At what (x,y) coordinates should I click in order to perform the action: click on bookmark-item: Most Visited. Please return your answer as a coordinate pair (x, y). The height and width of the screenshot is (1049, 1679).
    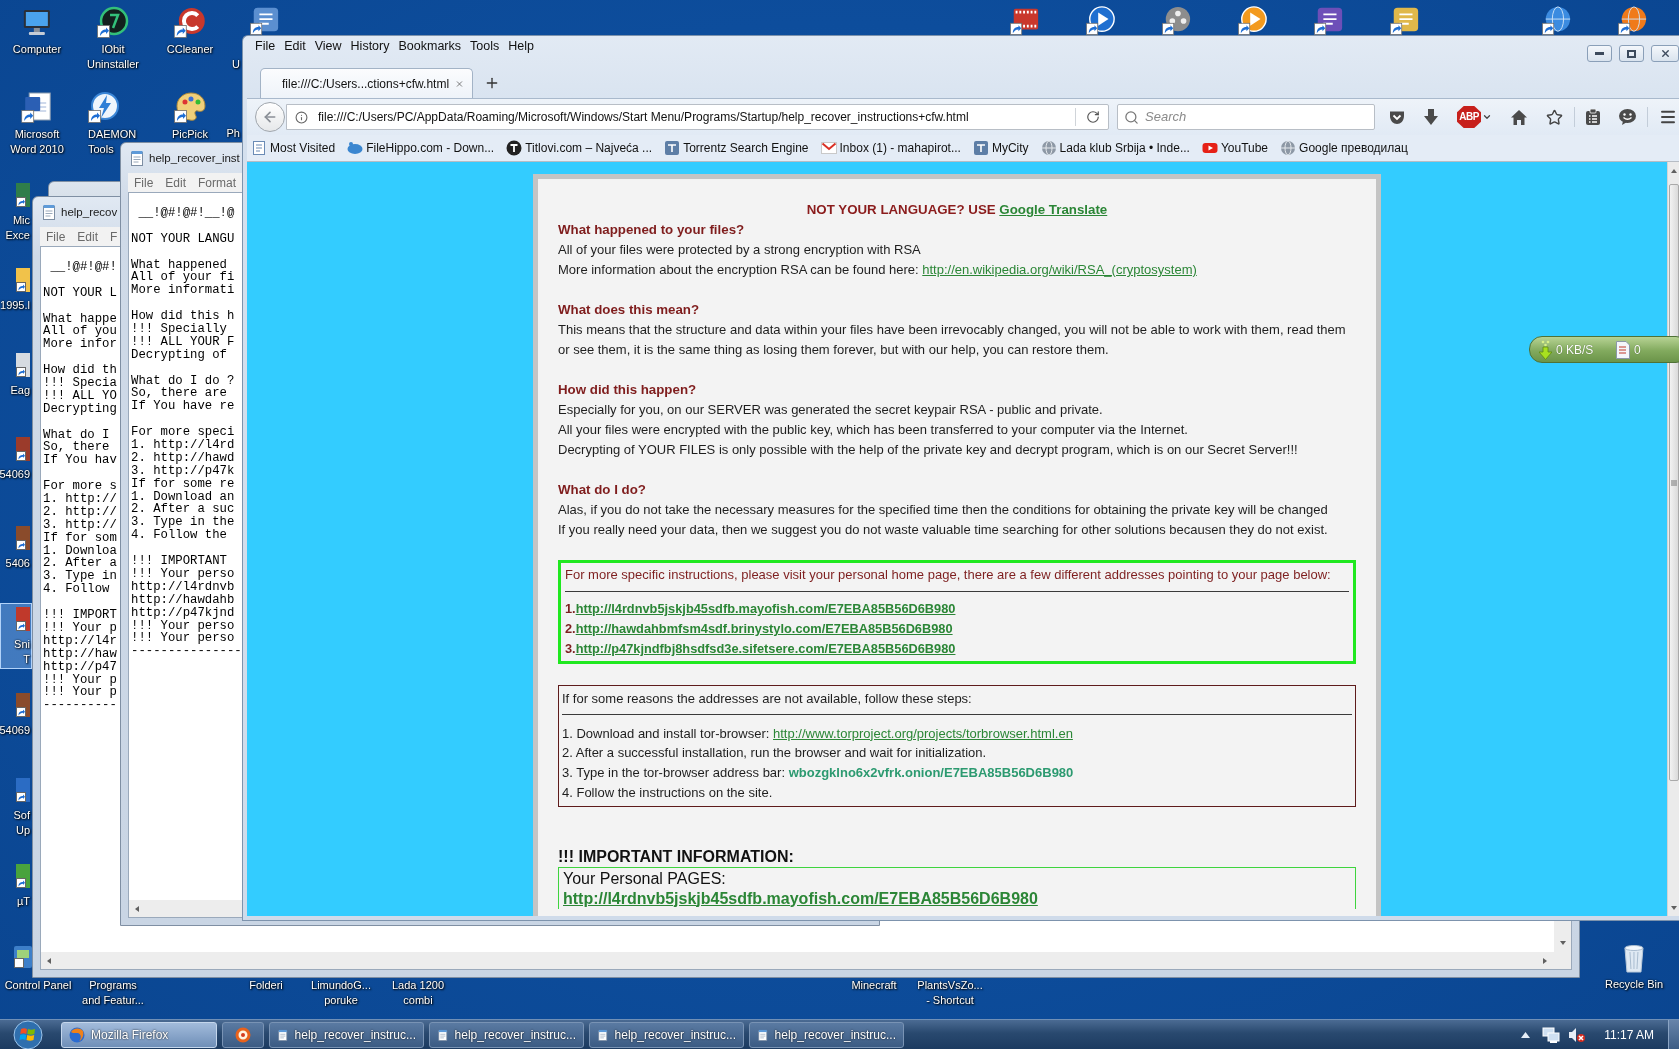
    Looking at the image, I should click on (293, 148).